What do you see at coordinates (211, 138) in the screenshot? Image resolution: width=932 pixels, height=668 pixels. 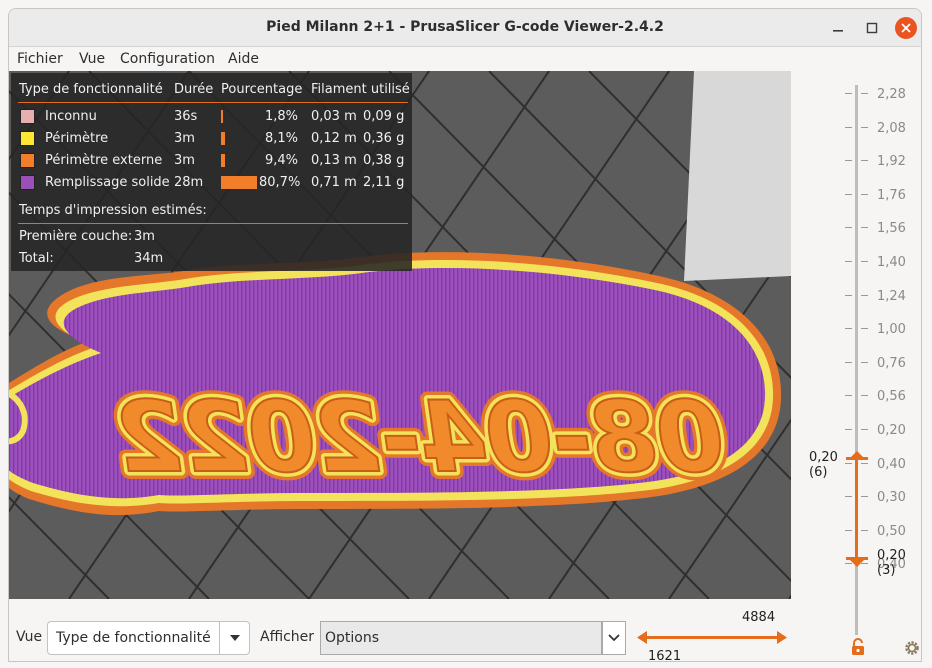 I see `legend-row: Périmètre 3m 8,1% 0,12 m 0,36 g` at bounding box center [211, 138].